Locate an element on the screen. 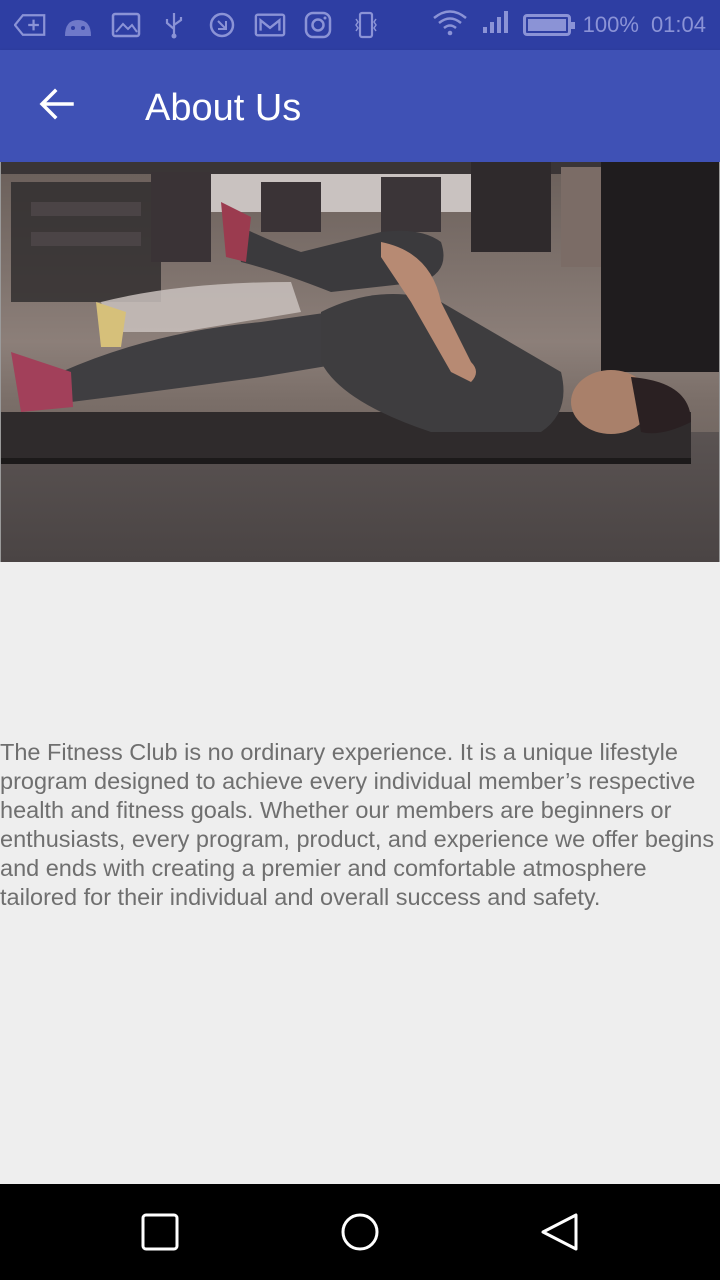  clock: 01:04 is located at coordinates (678, 24).